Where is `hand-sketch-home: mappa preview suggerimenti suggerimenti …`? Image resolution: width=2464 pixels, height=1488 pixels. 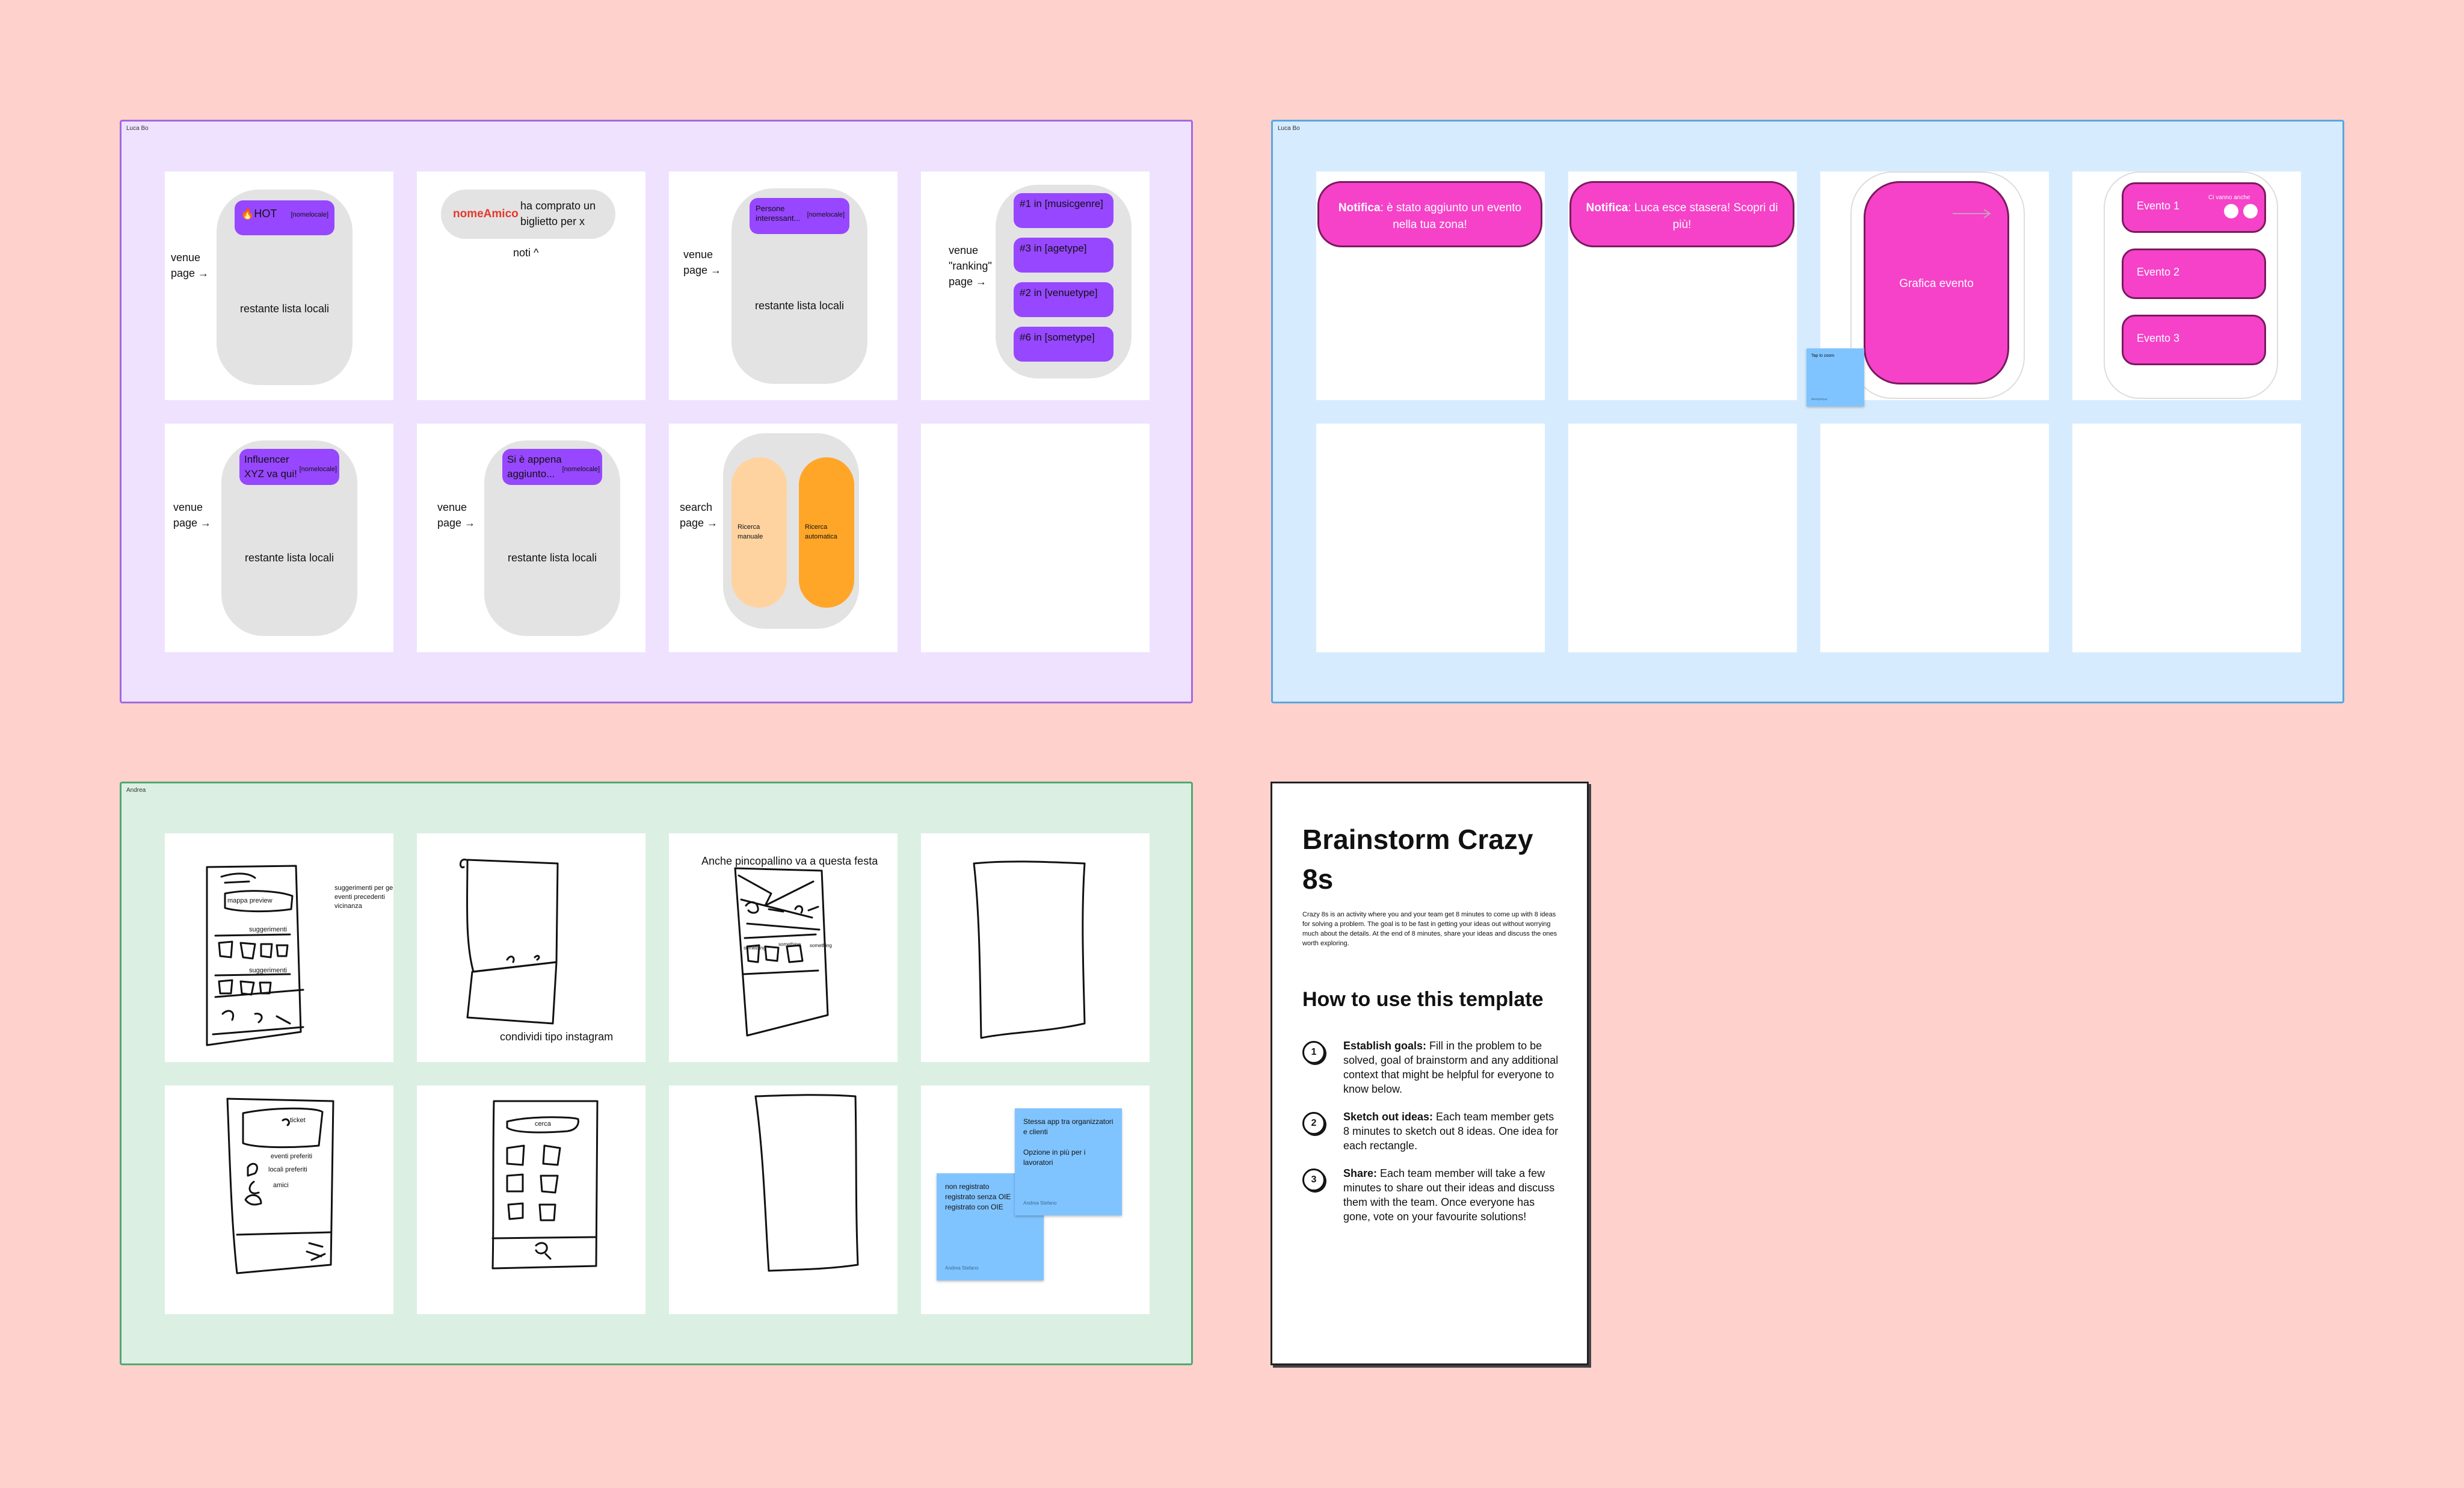
hand-sketch-home: mappa preview suggerimenti suggerimenti … is located at coordinates (279, 947).